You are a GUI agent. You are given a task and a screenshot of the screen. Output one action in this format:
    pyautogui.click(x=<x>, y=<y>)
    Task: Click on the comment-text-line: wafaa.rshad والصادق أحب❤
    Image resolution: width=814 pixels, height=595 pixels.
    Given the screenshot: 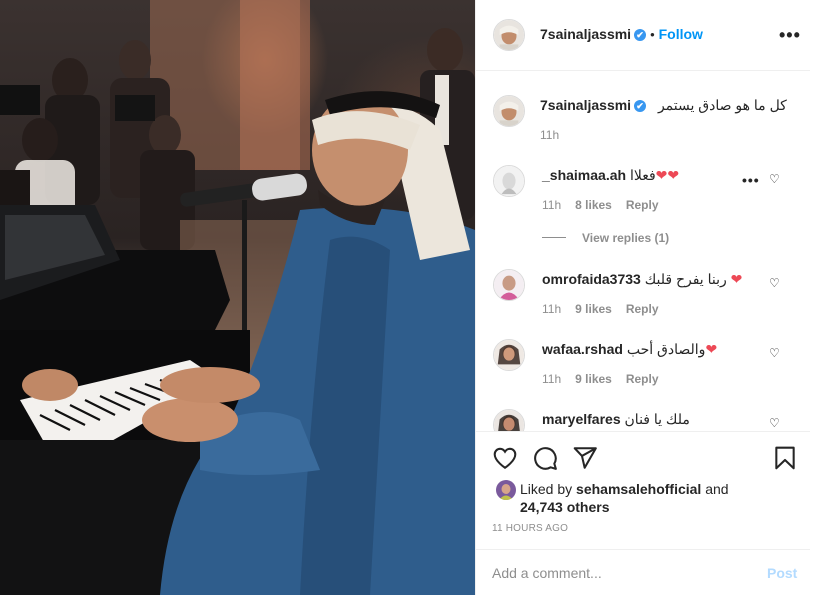 What is the action you would take?
    pyautogui.click(x=629, y=349)
    